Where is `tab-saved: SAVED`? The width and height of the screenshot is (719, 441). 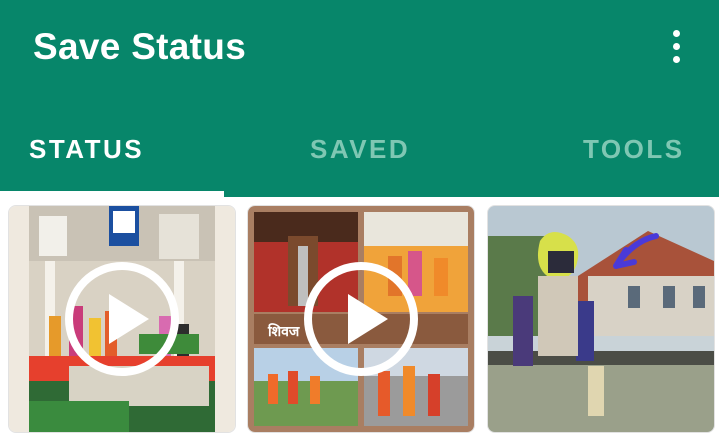 tab-saved: SAVED is located at coordinates (360, 149).